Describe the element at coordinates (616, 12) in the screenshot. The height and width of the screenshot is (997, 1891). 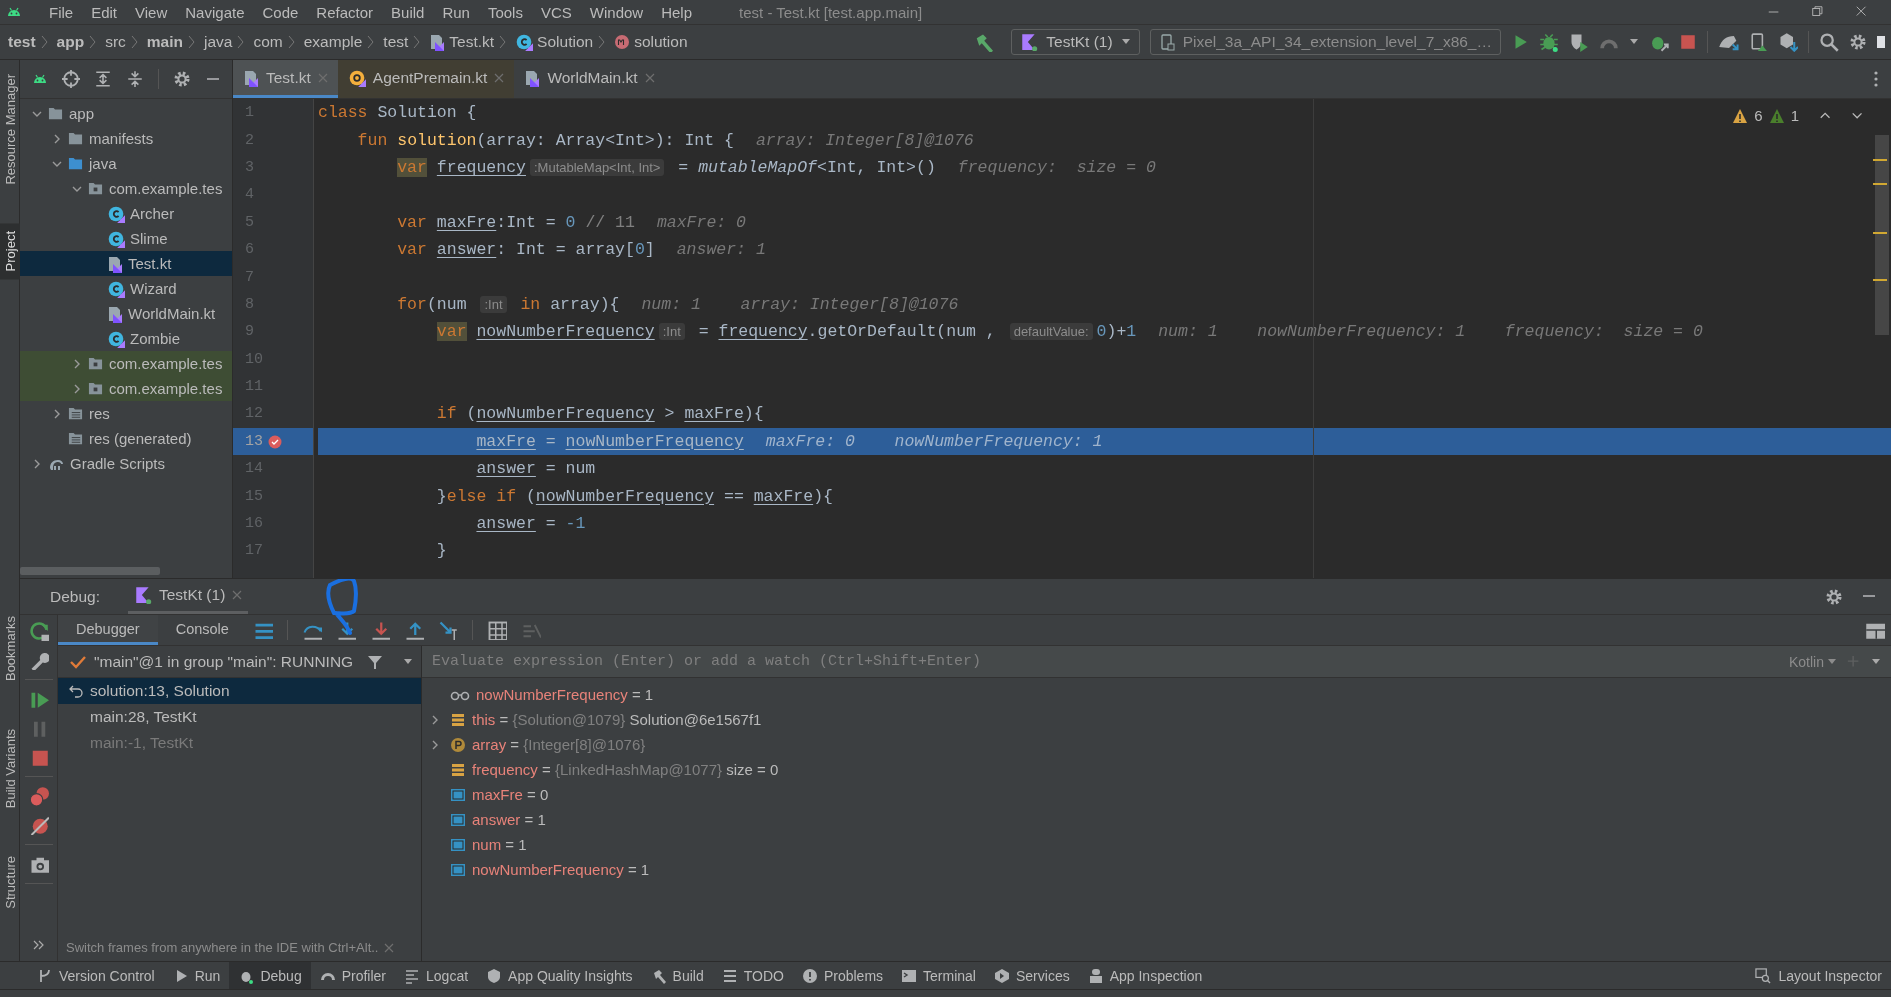
I see `menu-item: Window` at that location.